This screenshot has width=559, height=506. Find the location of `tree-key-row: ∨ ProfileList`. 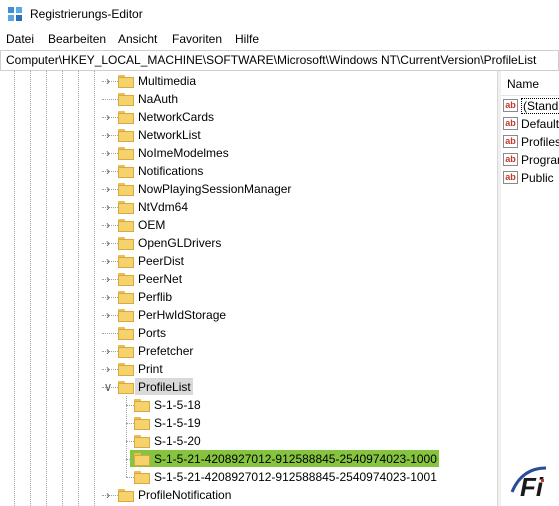

tree-key-row: ∨ ProfileList is located at coordinates (248, 387).